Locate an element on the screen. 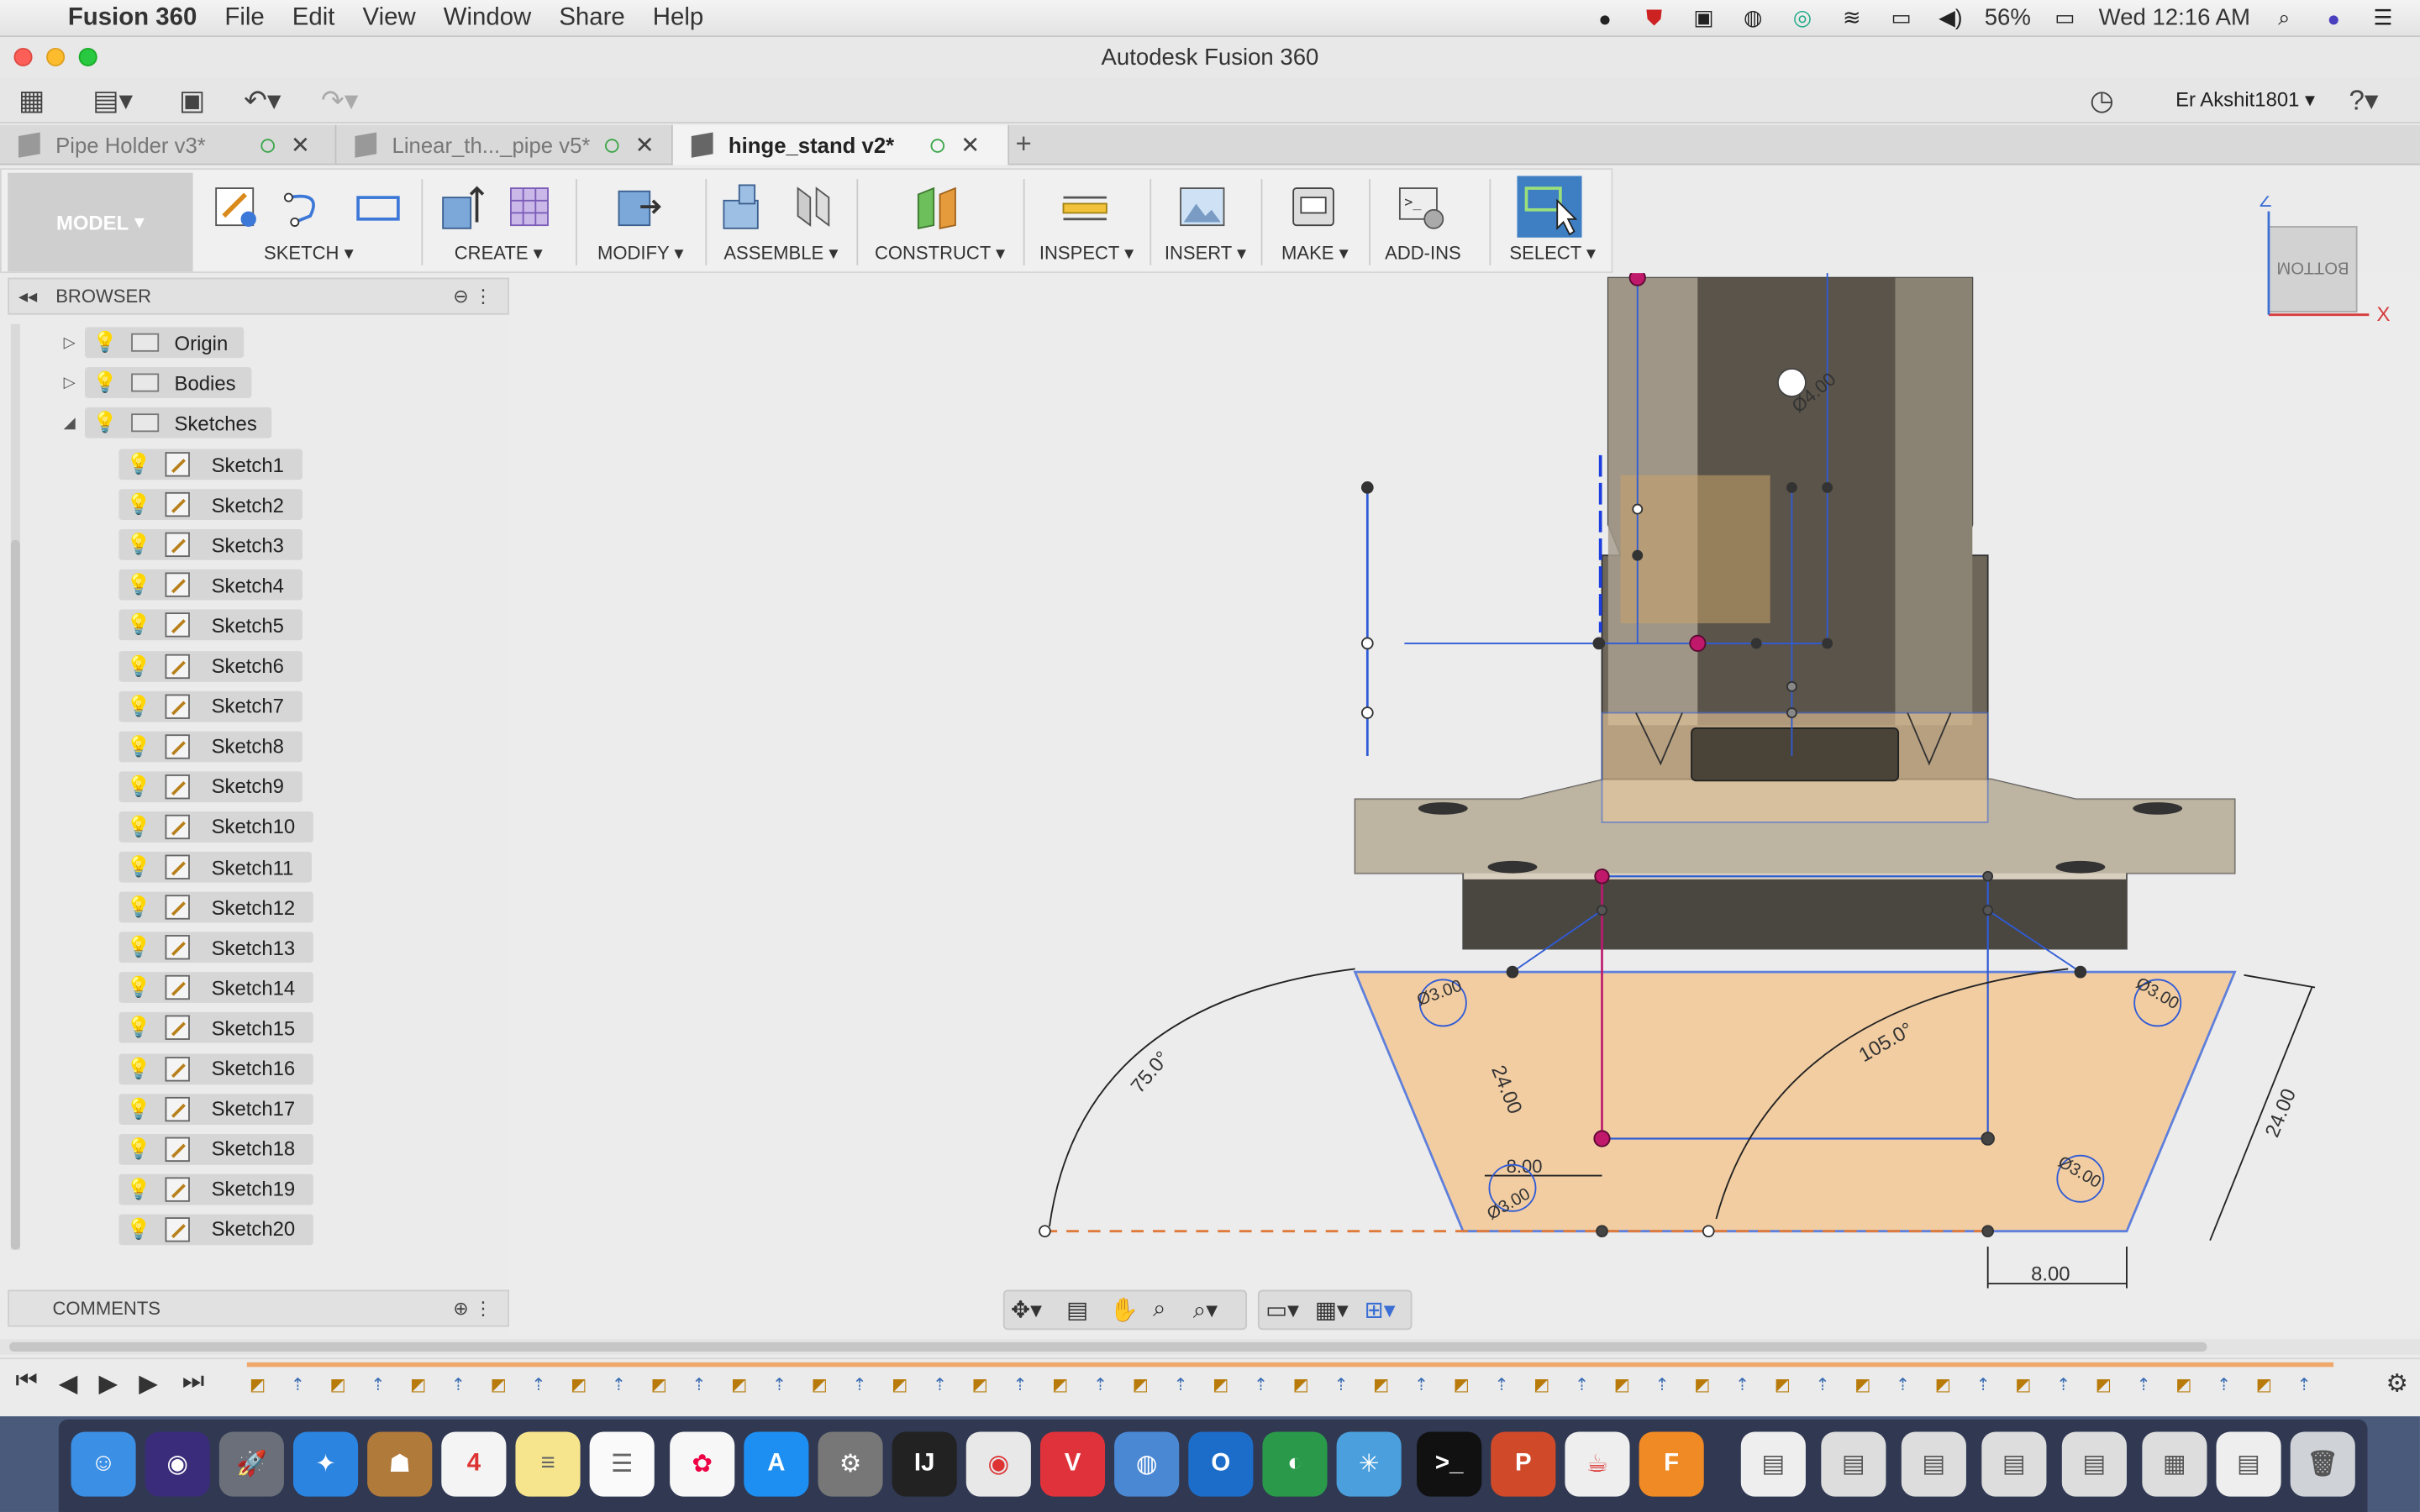 The width and height of the screenshot is (2420, 1512). job-status-clock-icon: ◷ is located at coordinates (2102, 101).